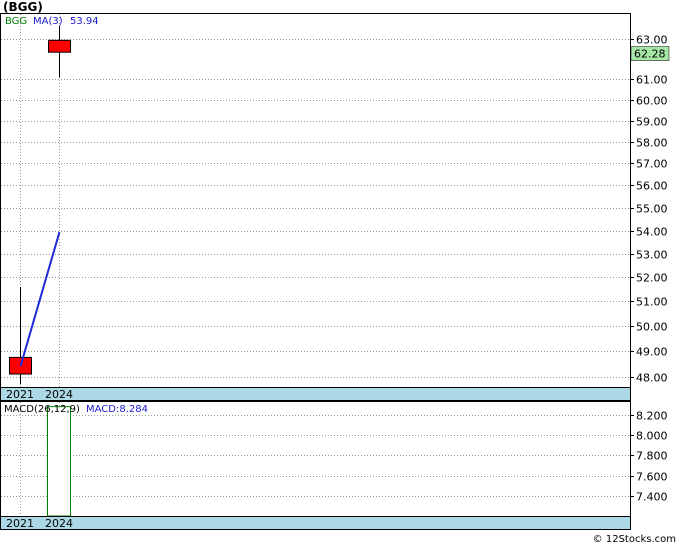  Describe the element at coordinates (652, 101) in the screenshot. I see `price-tick-label: 60.00` at that location.